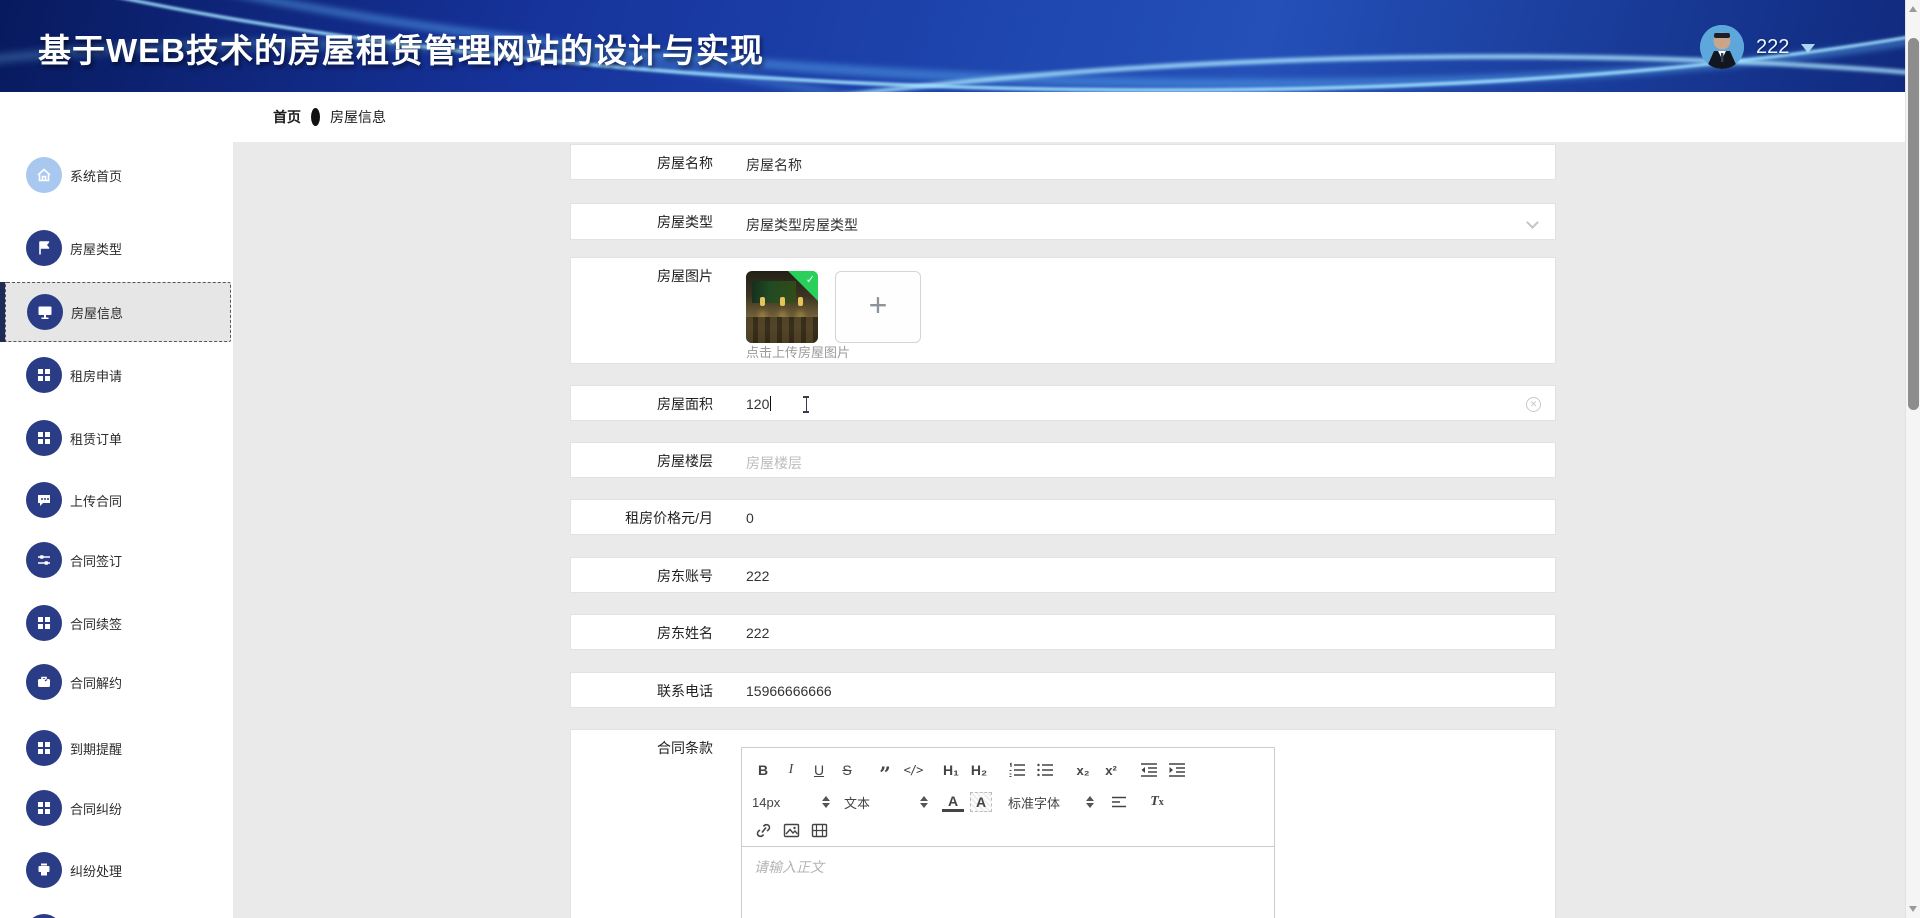 The width and height of the screenshot is (1920, 918). Describe the element at coordinates (1017, 770) in the screenshot. I see `ordered-list-icon` at that location.